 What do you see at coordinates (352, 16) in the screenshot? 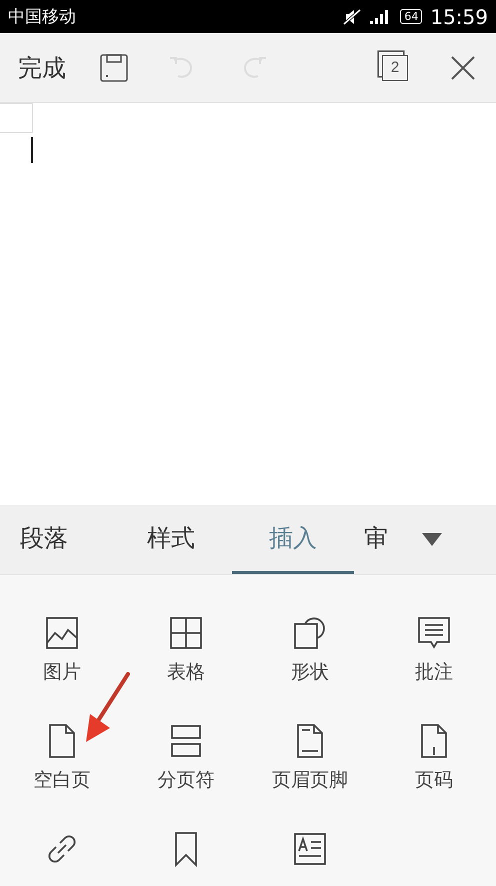
I see `mute-icon` at bounding box center [352, 16].